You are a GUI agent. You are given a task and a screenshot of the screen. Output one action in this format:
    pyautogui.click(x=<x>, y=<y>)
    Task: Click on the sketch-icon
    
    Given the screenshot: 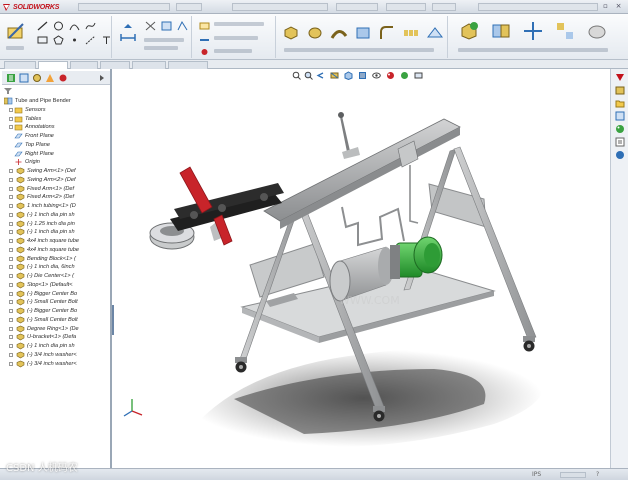 What is the action you would take?
    pyautogui.click(x=16, y=31)
    